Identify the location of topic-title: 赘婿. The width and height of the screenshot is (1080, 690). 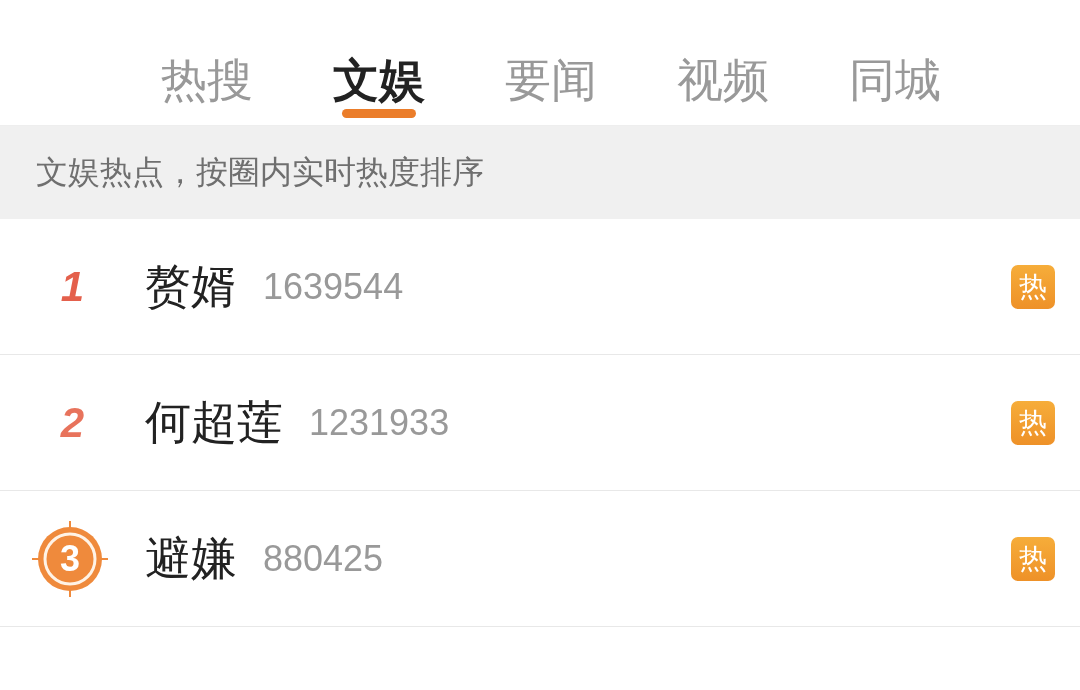
(191, 286).